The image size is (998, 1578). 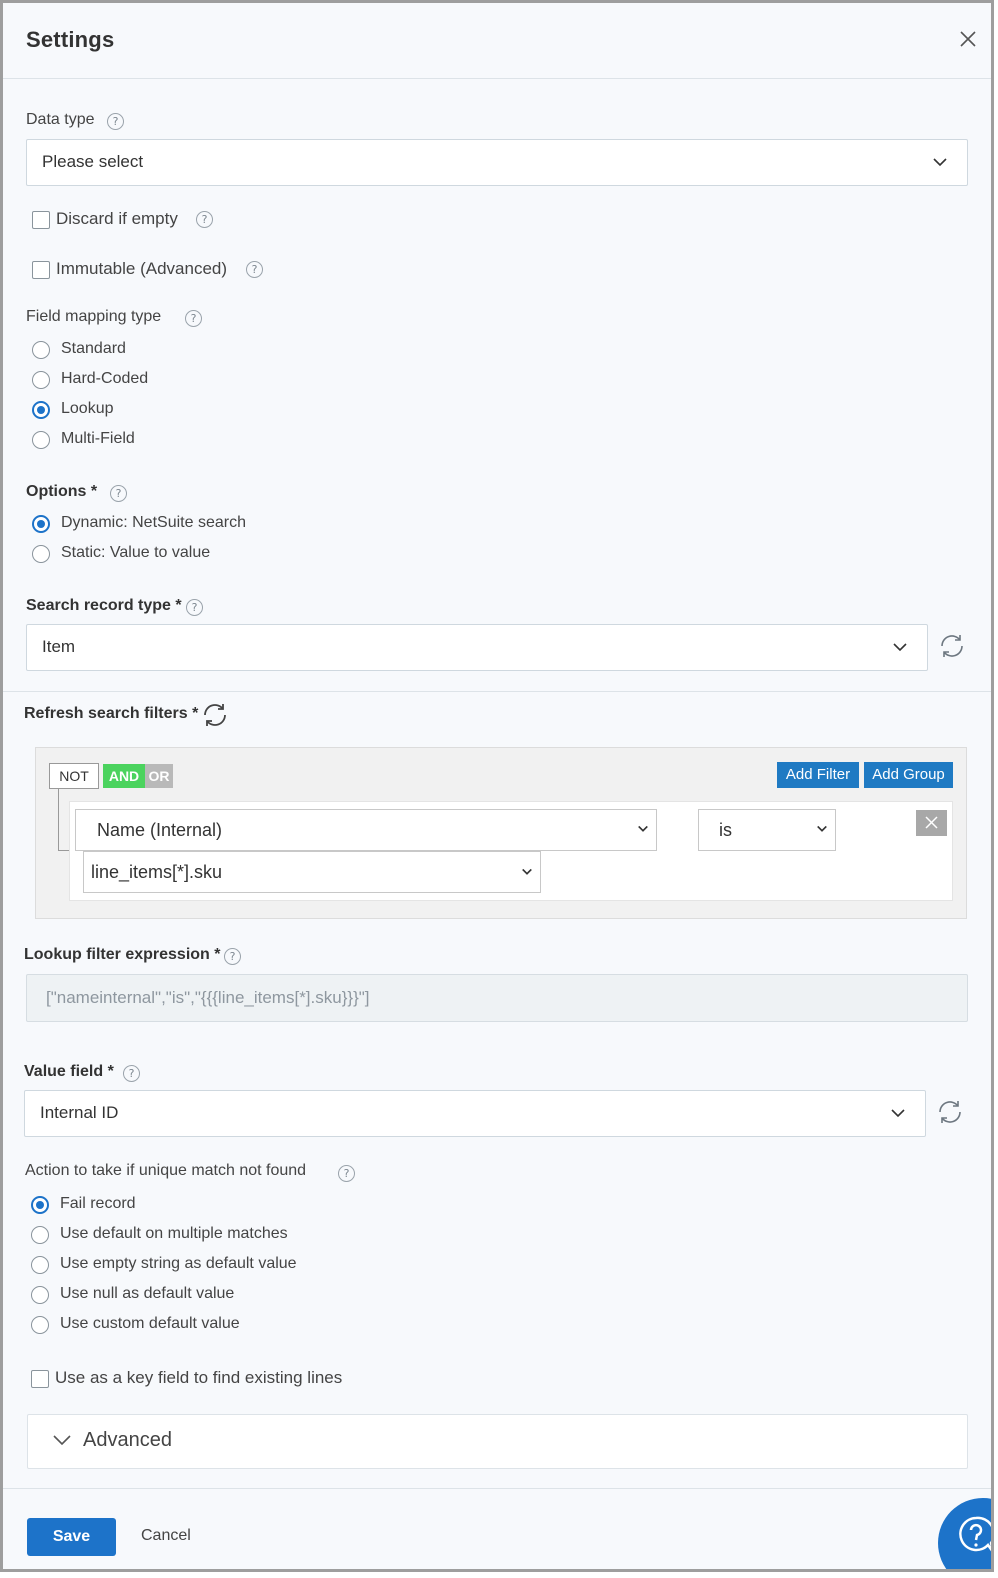 I want to click on data-type-label: Data type, so click(x=60, y=119).